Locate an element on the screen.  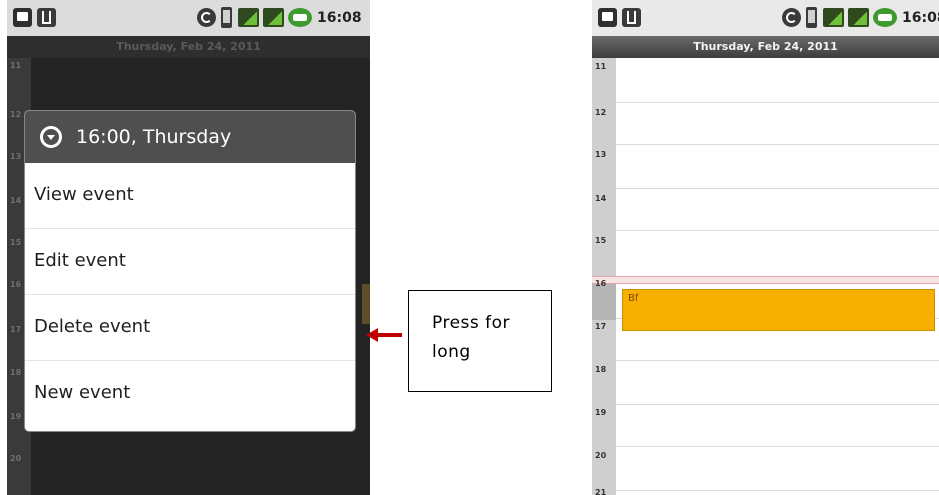
hour-label: 21 is located at coordinates (601, 491).